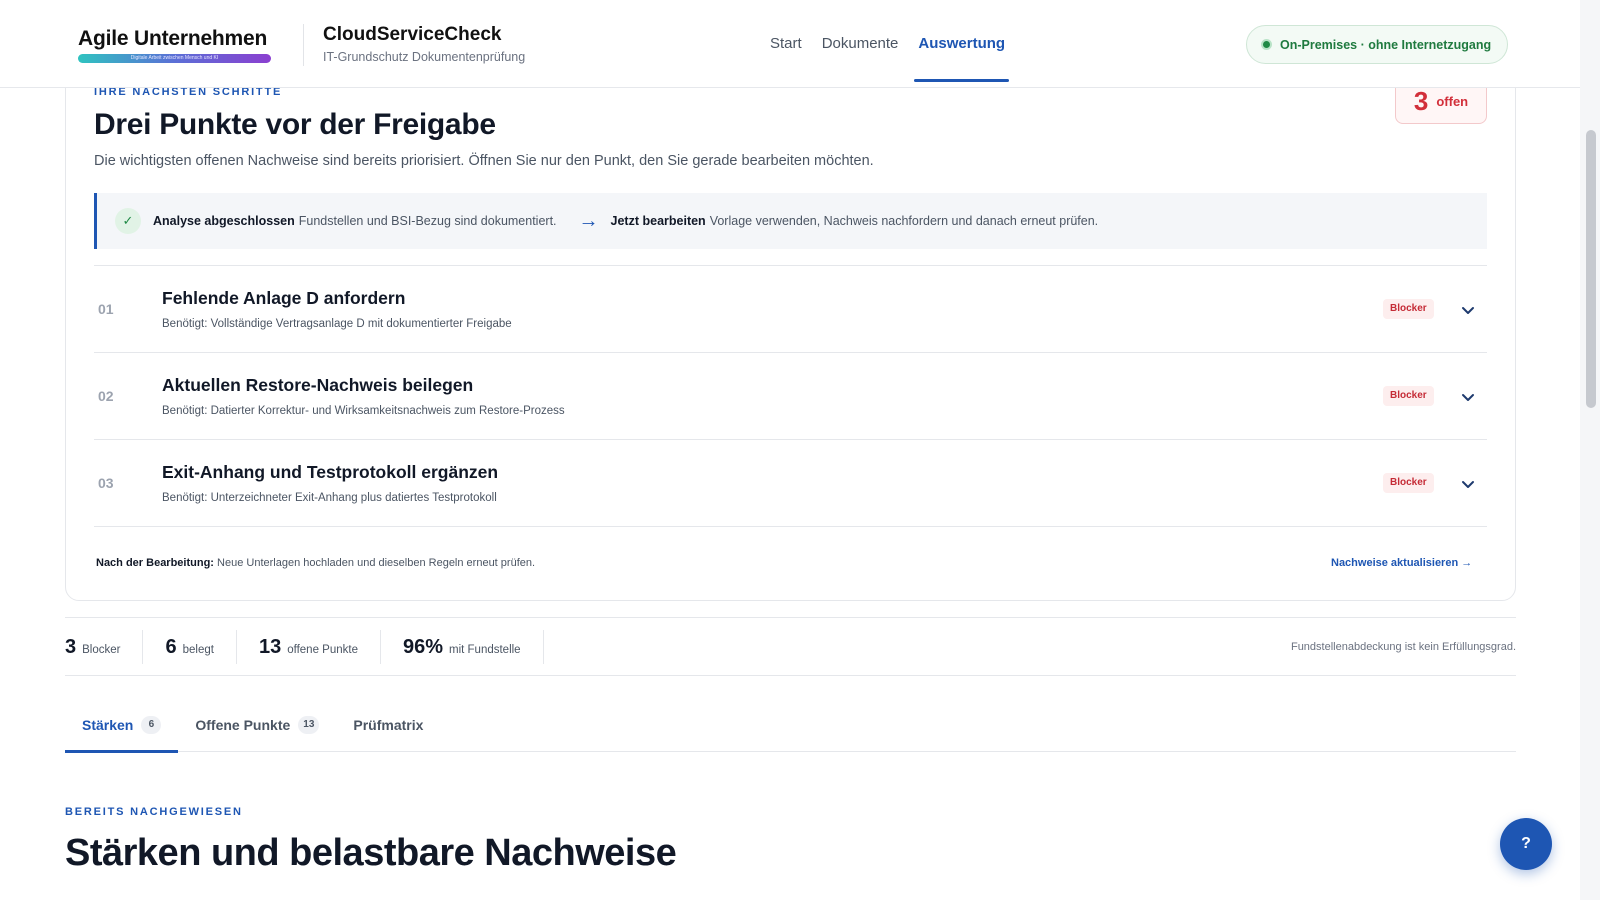  Describe the element at coordinates (371, 853) in the screenshot. I see `strengths-title: Stärken und belastbare Nachweise` at that location.